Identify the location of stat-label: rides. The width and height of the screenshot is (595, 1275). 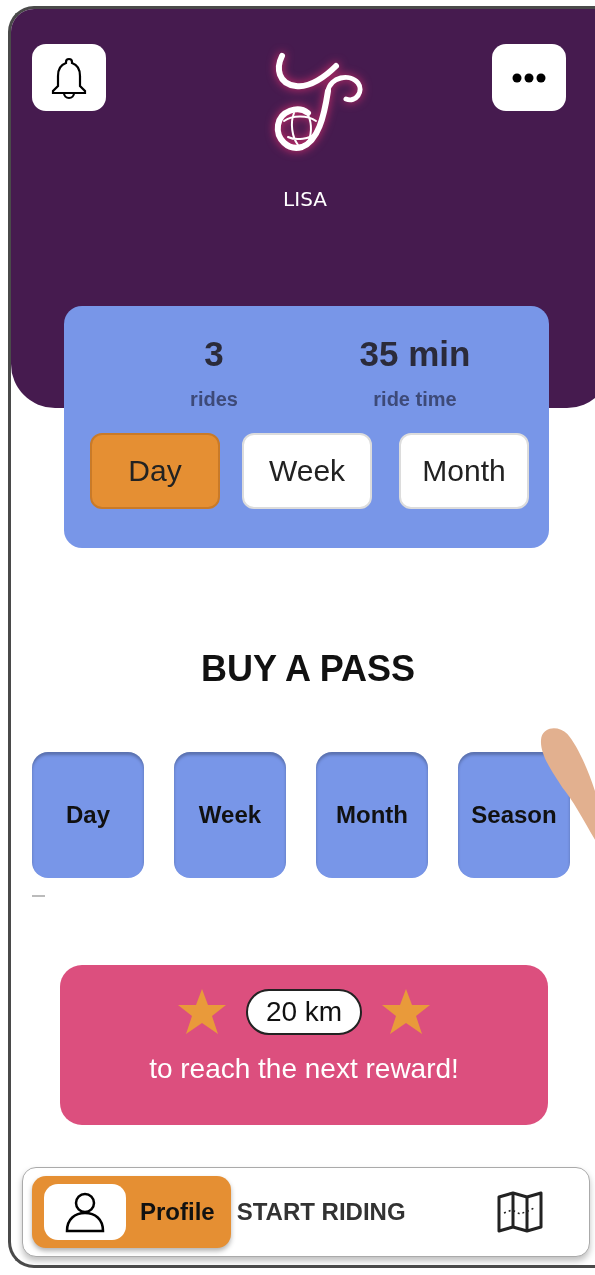
(214, 399).